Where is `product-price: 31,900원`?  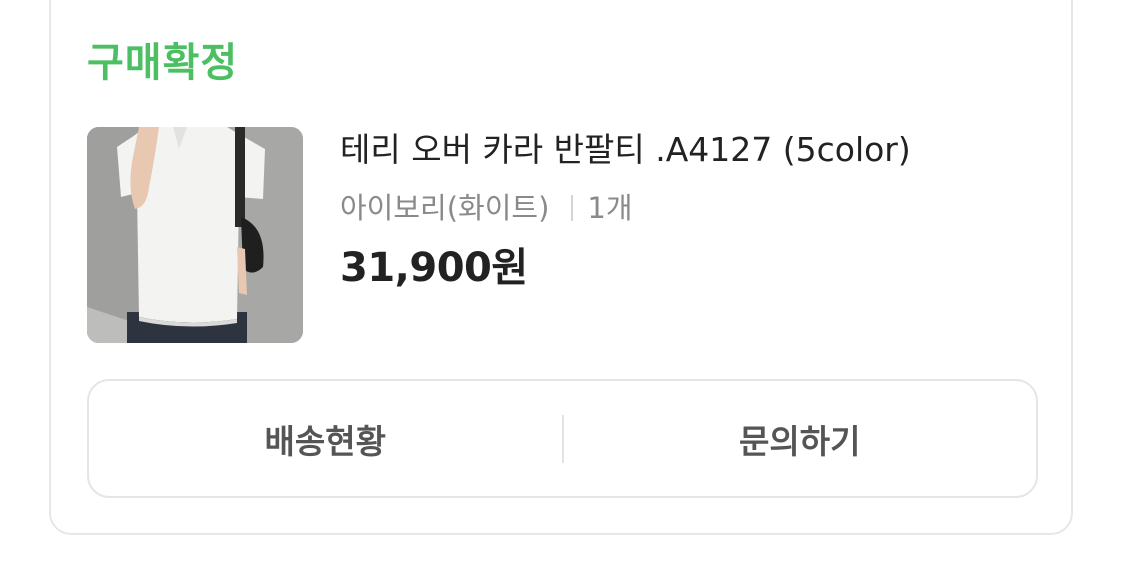
product-price: 31,900원 is located at coordinates (434, 268).